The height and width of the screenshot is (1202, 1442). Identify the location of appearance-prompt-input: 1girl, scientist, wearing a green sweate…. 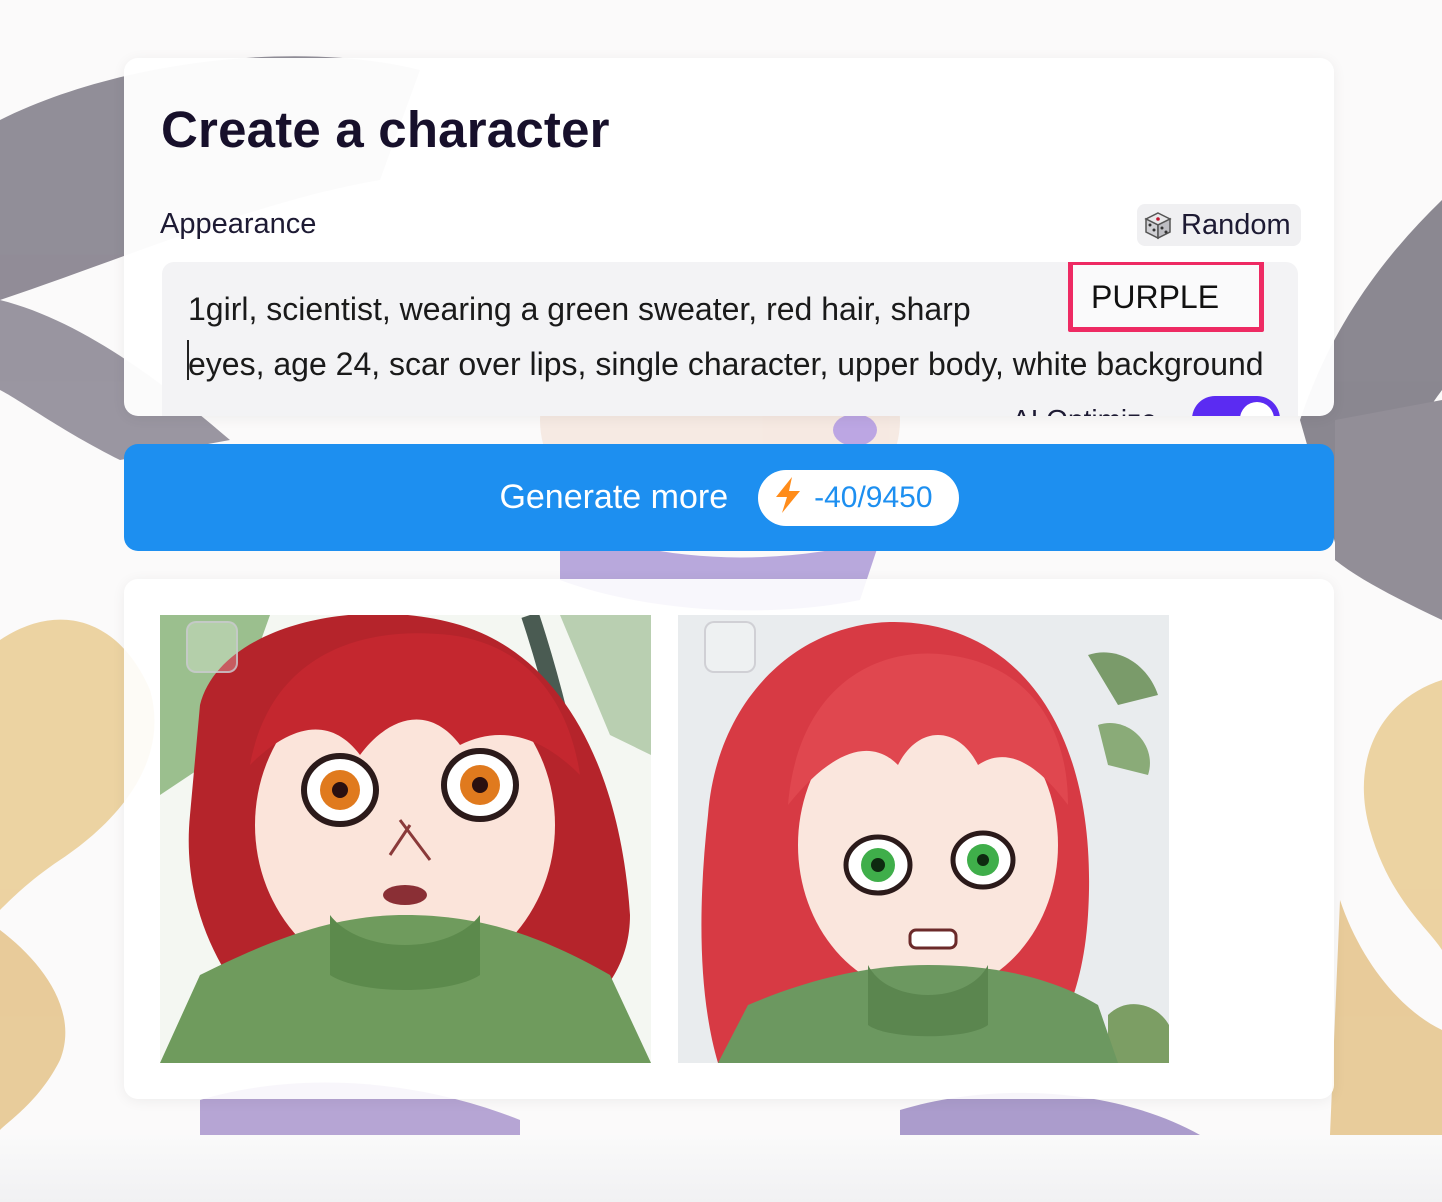
(730, 339).